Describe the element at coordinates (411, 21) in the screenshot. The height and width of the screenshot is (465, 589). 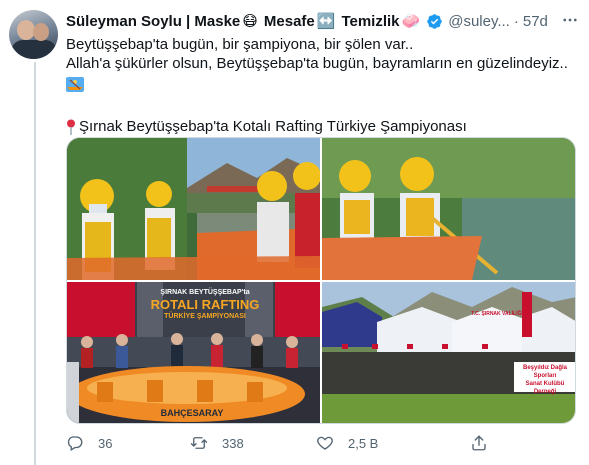
I see `soap-emoji-icon: 🧼` at that location.